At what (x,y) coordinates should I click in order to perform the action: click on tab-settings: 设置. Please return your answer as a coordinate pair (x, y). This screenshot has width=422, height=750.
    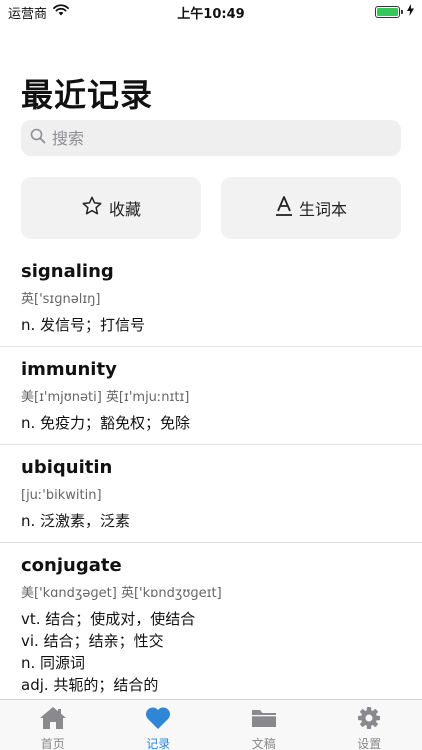
    Looking at the image, I should click on (369, 725).